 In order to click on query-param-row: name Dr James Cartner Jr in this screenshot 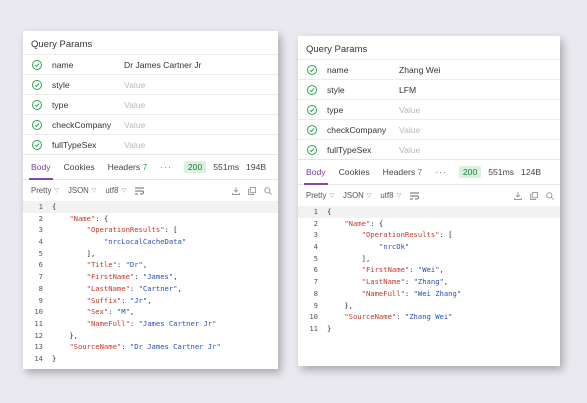, I will do `click(150, 64)`.